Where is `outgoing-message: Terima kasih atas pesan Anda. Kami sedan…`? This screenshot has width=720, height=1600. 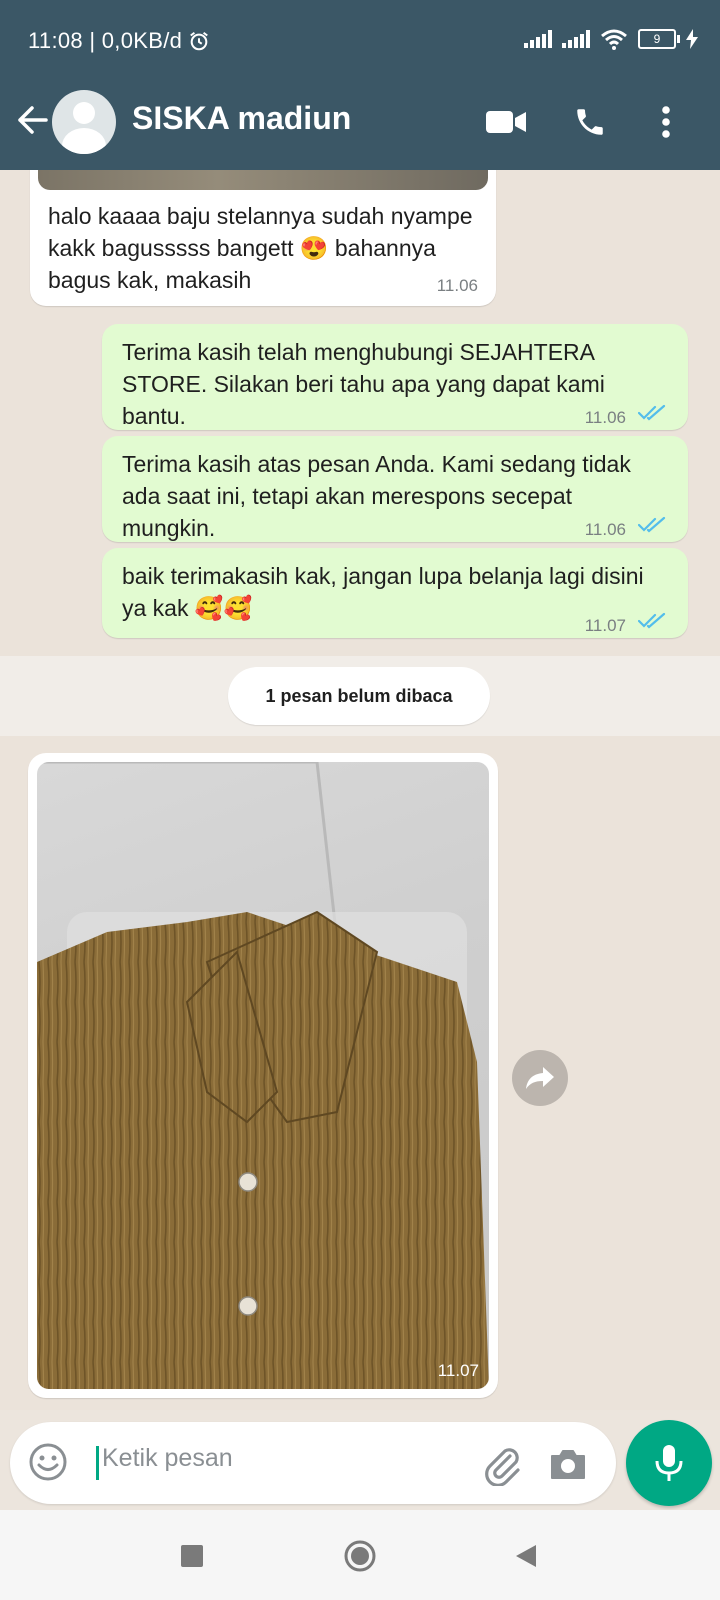 outgoing-message: Terima kasih atas pesan Anda. Kami sedan… is located at coordinates (395, 489).